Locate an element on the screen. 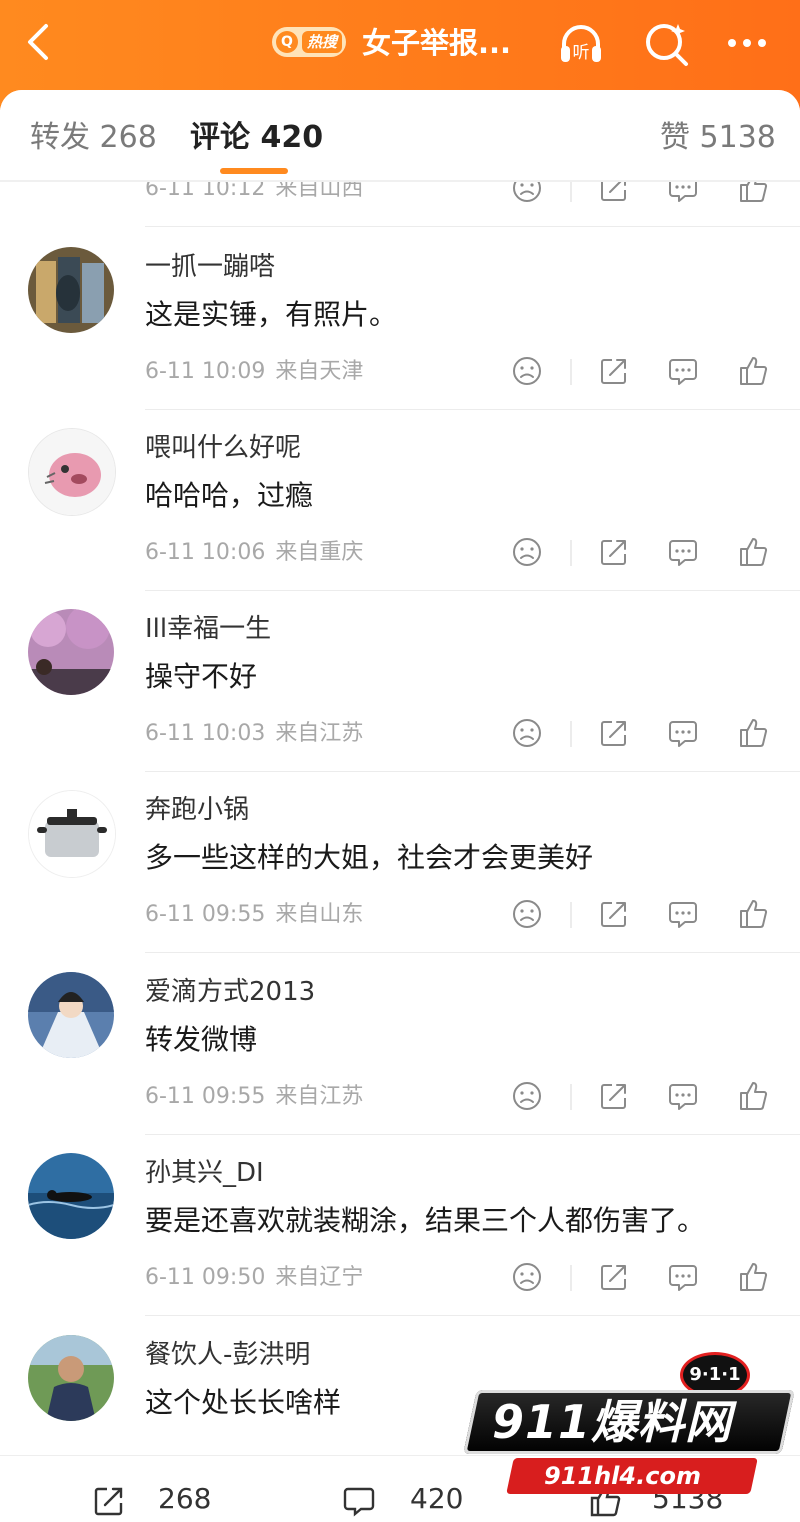 The image size is (800, 1522). watermark-title: 911爆料网 is located at coordinates (612, 1422).